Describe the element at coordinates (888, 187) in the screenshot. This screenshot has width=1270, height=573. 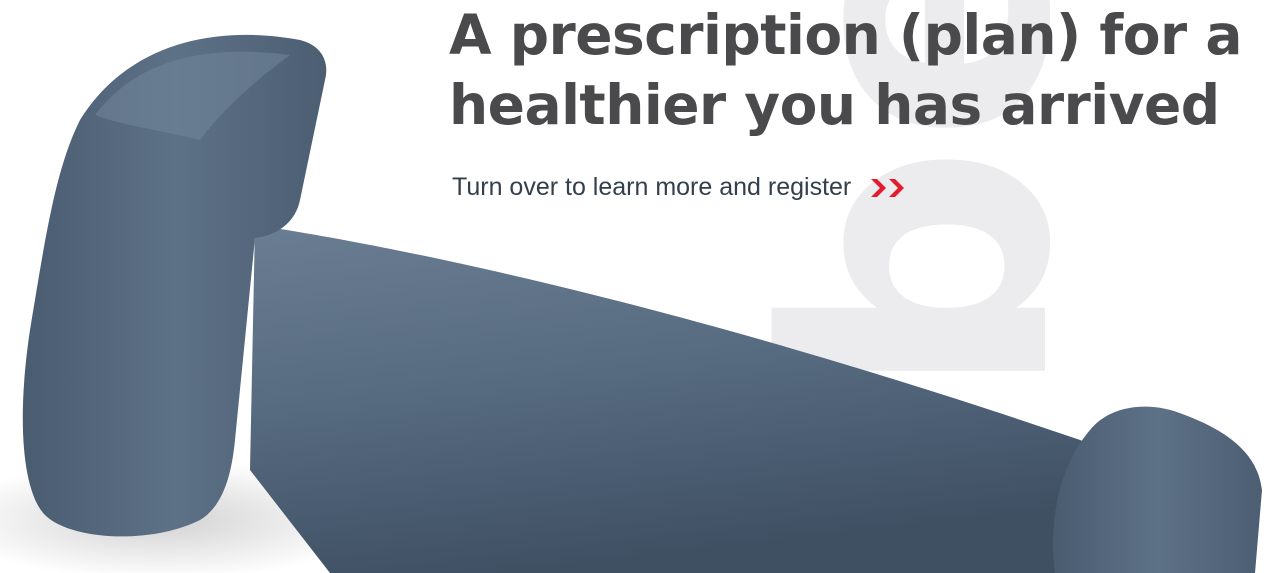
I see `double-chevron-right-icon` at that location.